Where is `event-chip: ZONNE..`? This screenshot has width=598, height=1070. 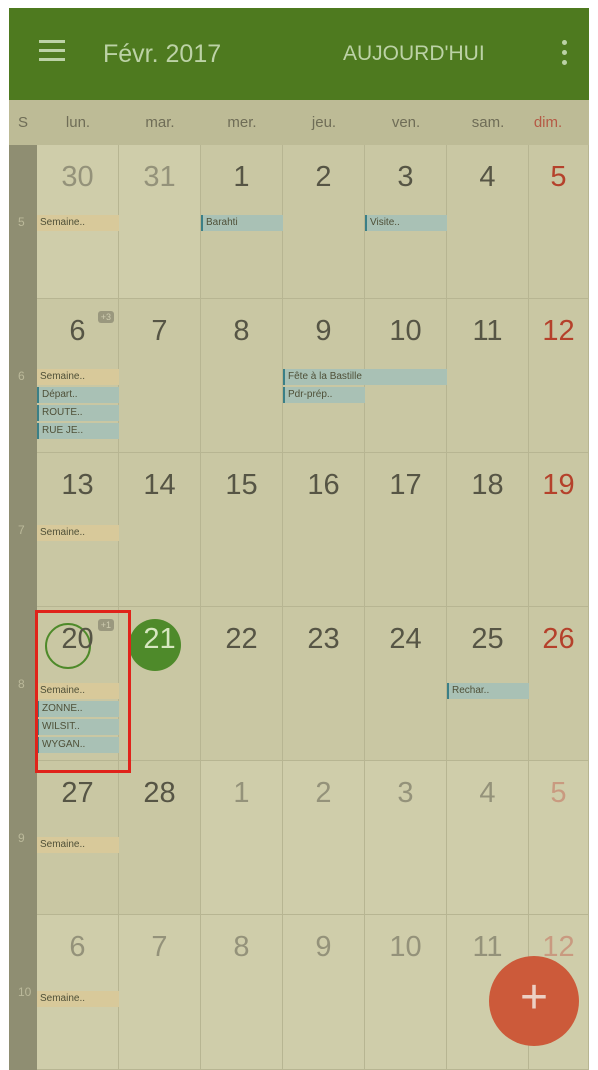 event-chip: ZONNE.. is located at coordinates (78, 709).